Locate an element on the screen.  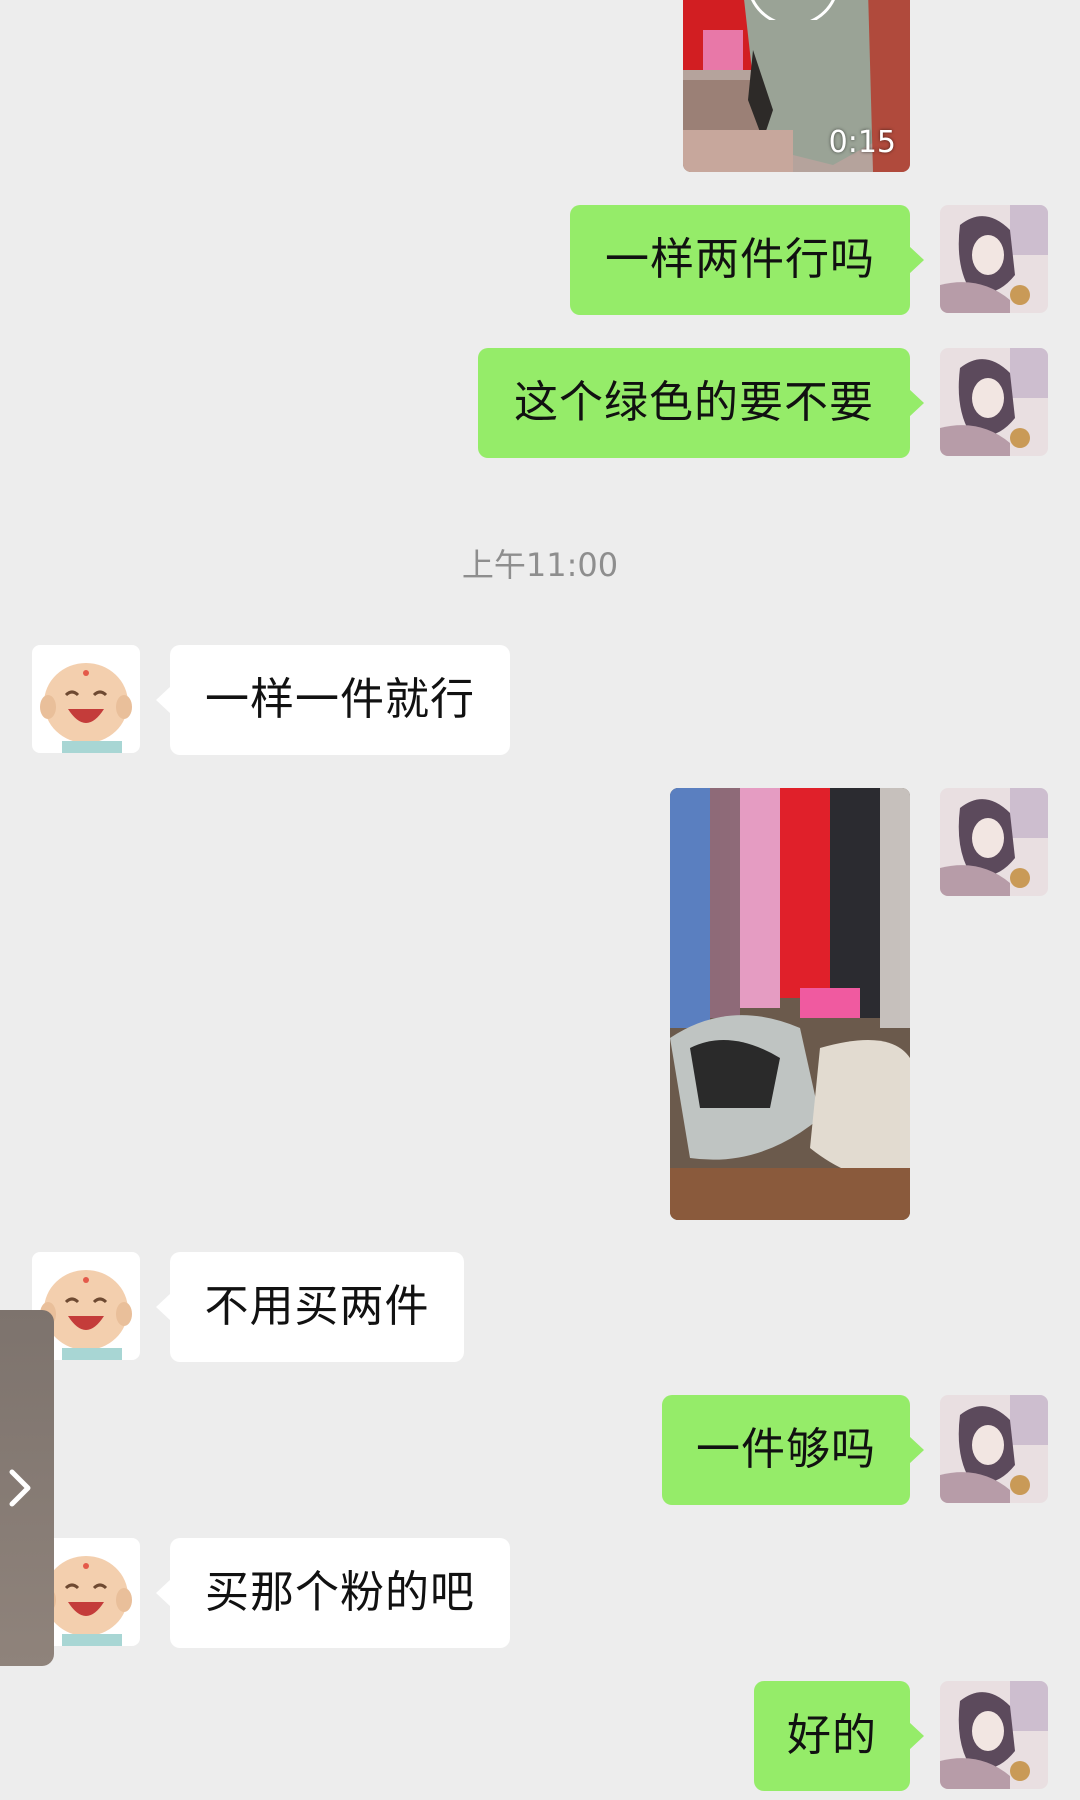
outgoing-message: 这个绿色的要不要 is located at coordinates (701, 403).